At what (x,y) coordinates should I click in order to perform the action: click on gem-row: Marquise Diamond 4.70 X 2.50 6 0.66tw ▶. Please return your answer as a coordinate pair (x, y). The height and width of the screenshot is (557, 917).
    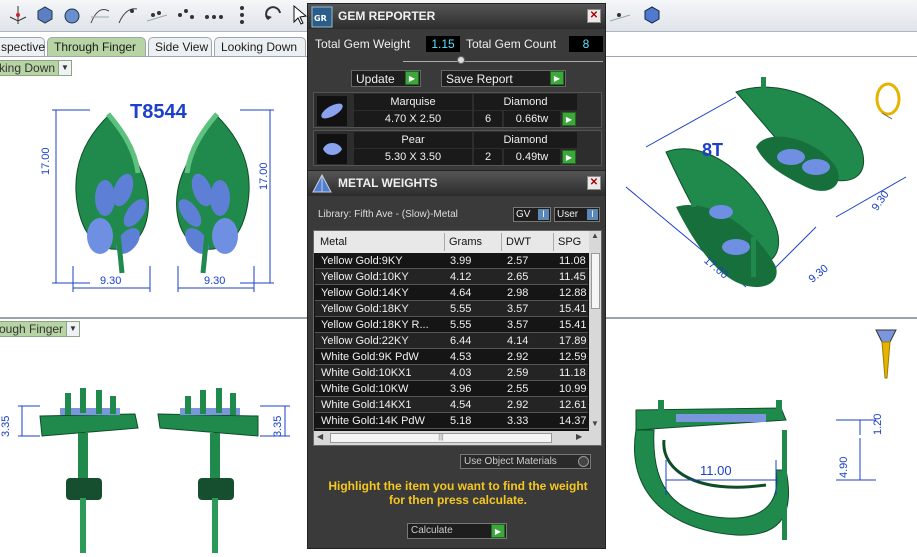
    Looking at the image, I should click on (457, 110).